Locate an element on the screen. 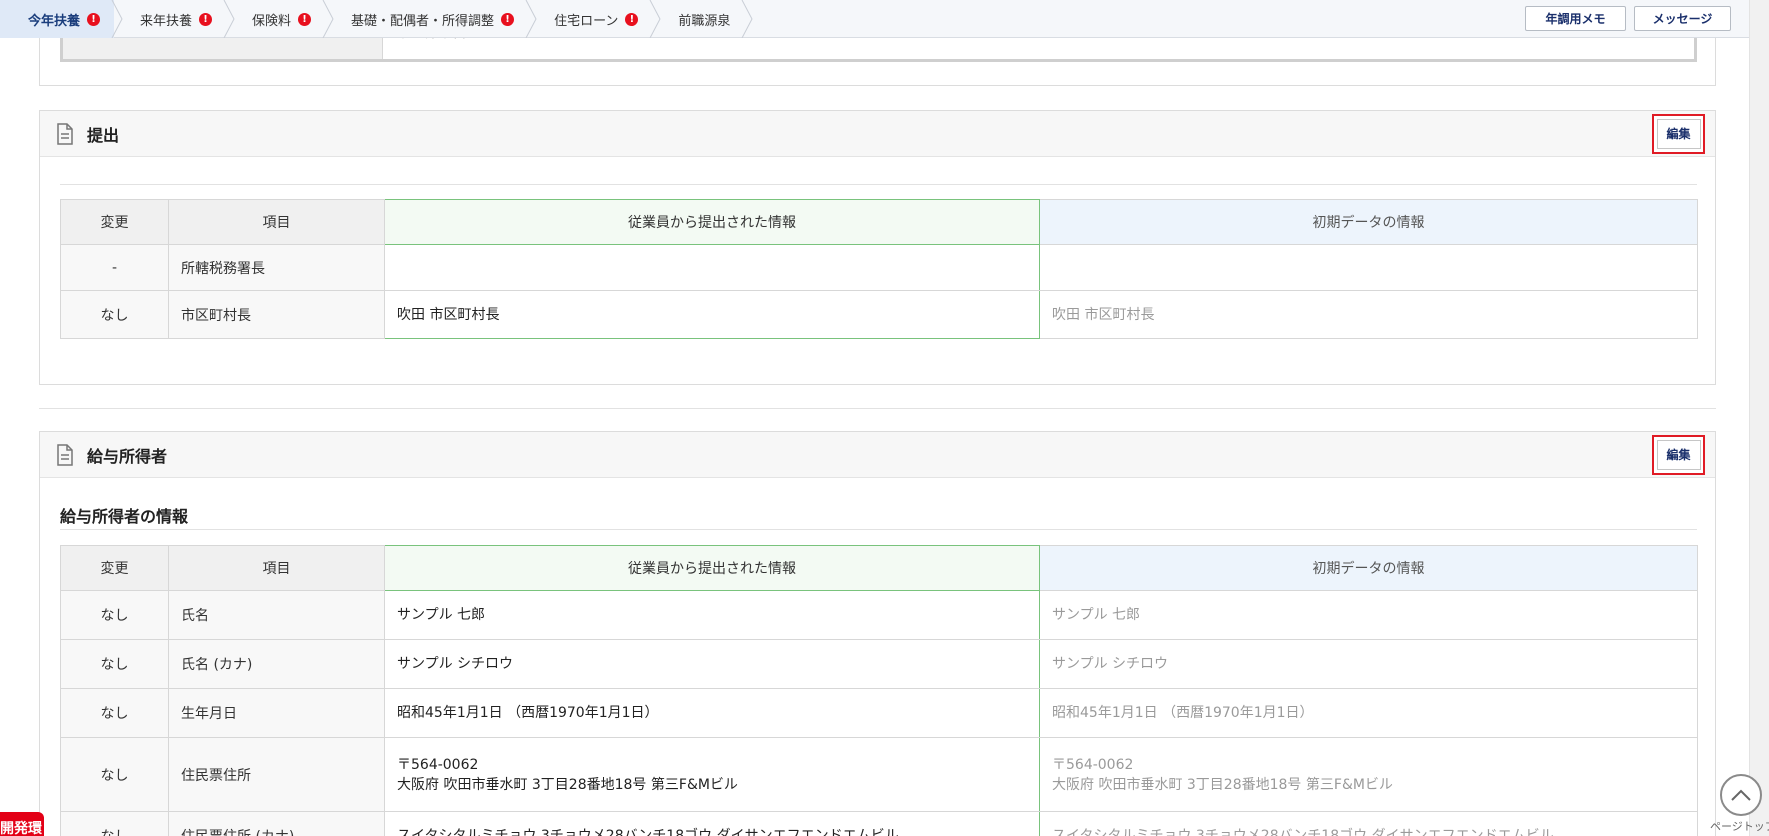 This screenshot has height=836, width=1769. item-cell: 住民票住所 is located at coordinates (276, 774).